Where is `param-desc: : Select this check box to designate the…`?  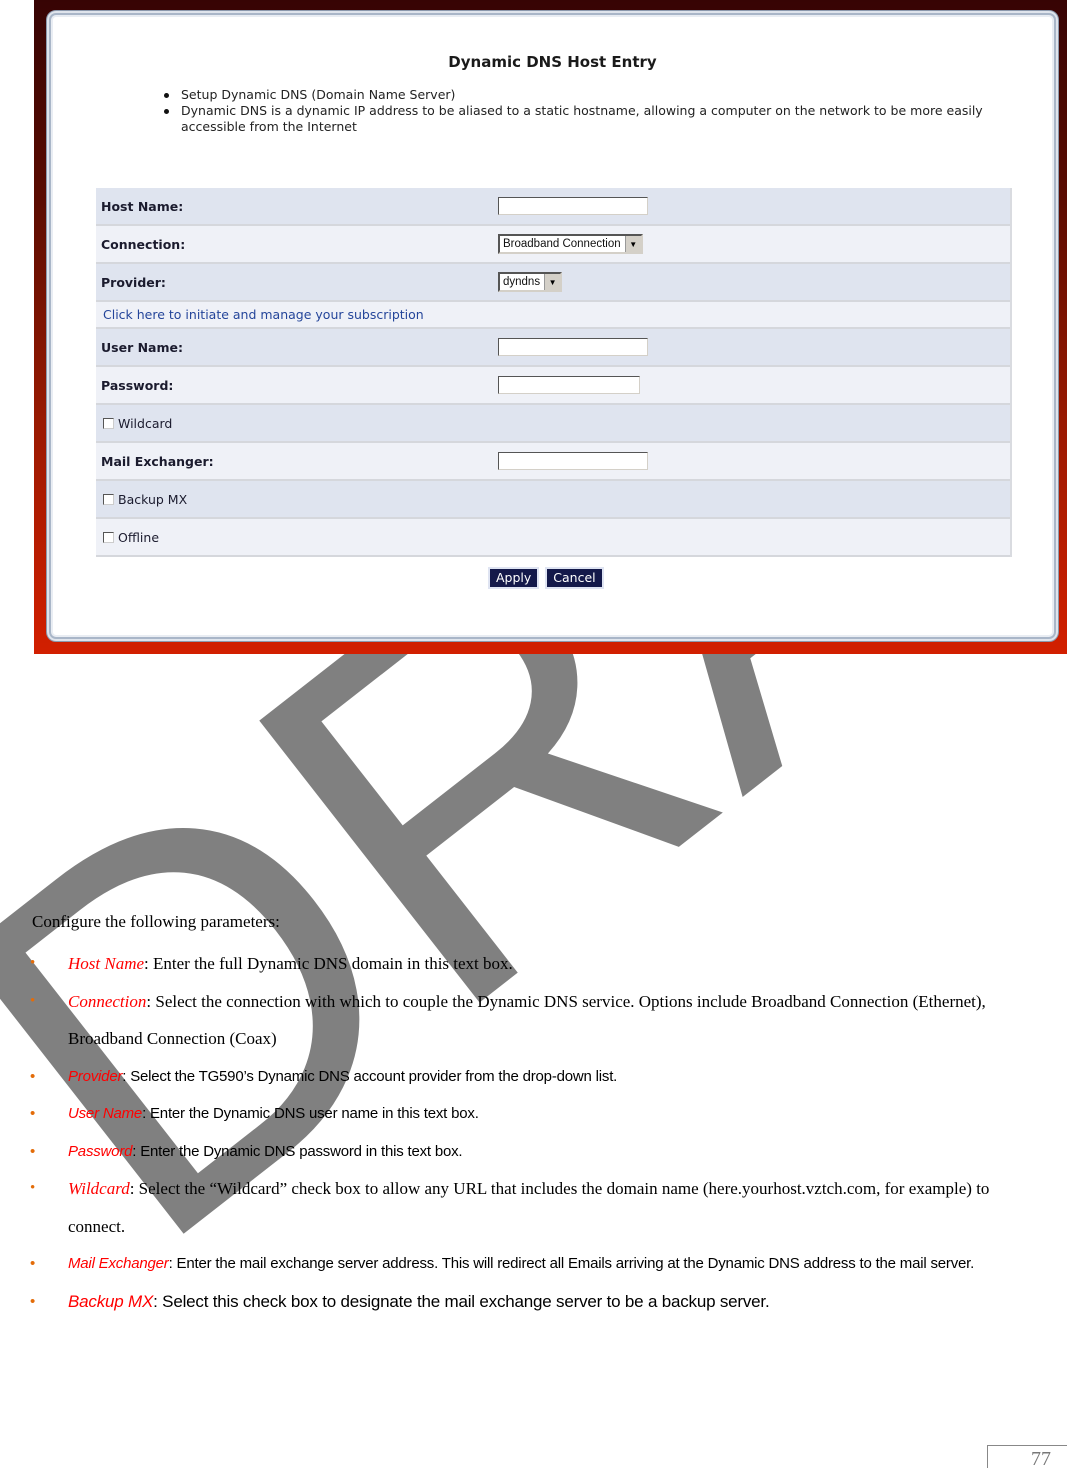
param-desc: : Select this check box to designate the… is located at coordinates (461, 1301).